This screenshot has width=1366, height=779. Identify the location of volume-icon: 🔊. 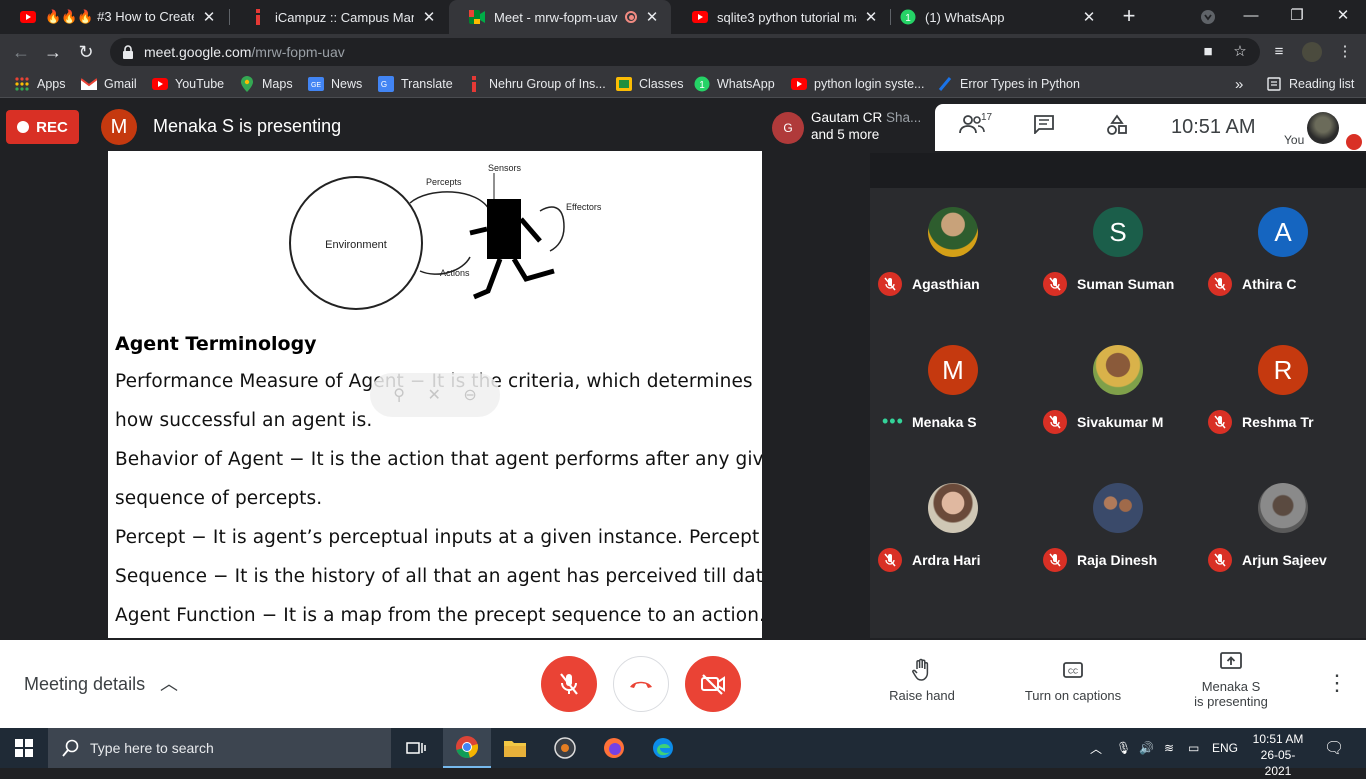
(1146, 748).